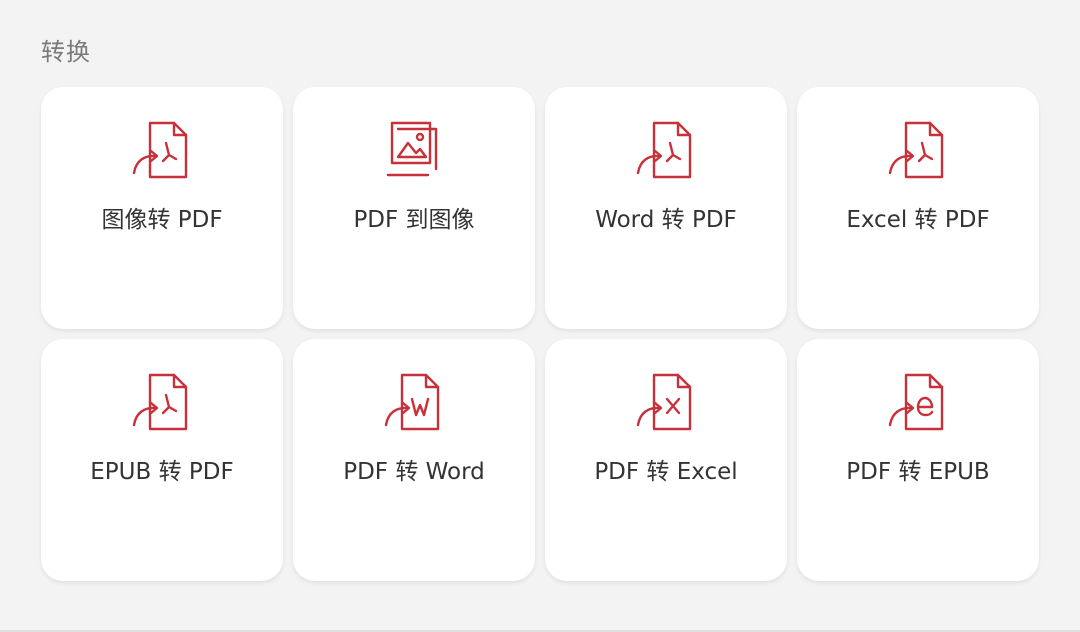 This screenshot has width=1080, height=632. I want to click on tile-label: 图像转 PDF, so click(162, 220).